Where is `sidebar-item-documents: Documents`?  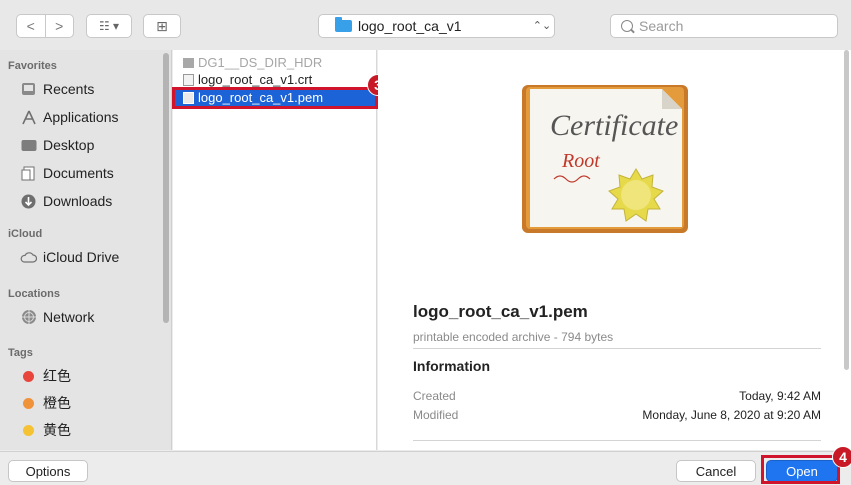
sidebar-item-documents: Documents is located at coordinates (67, 173).